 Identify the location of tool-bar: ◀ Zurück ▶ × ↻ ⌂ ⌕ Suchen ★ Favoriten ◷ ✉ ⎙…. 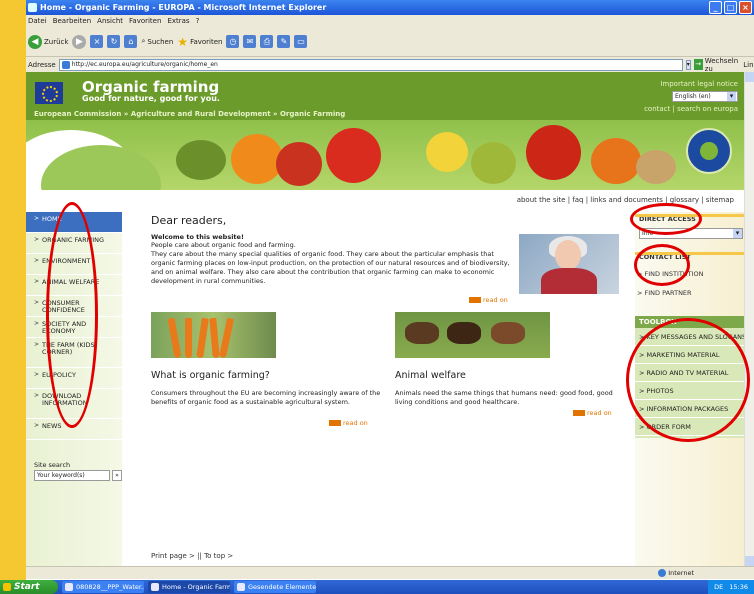
(390, 42).